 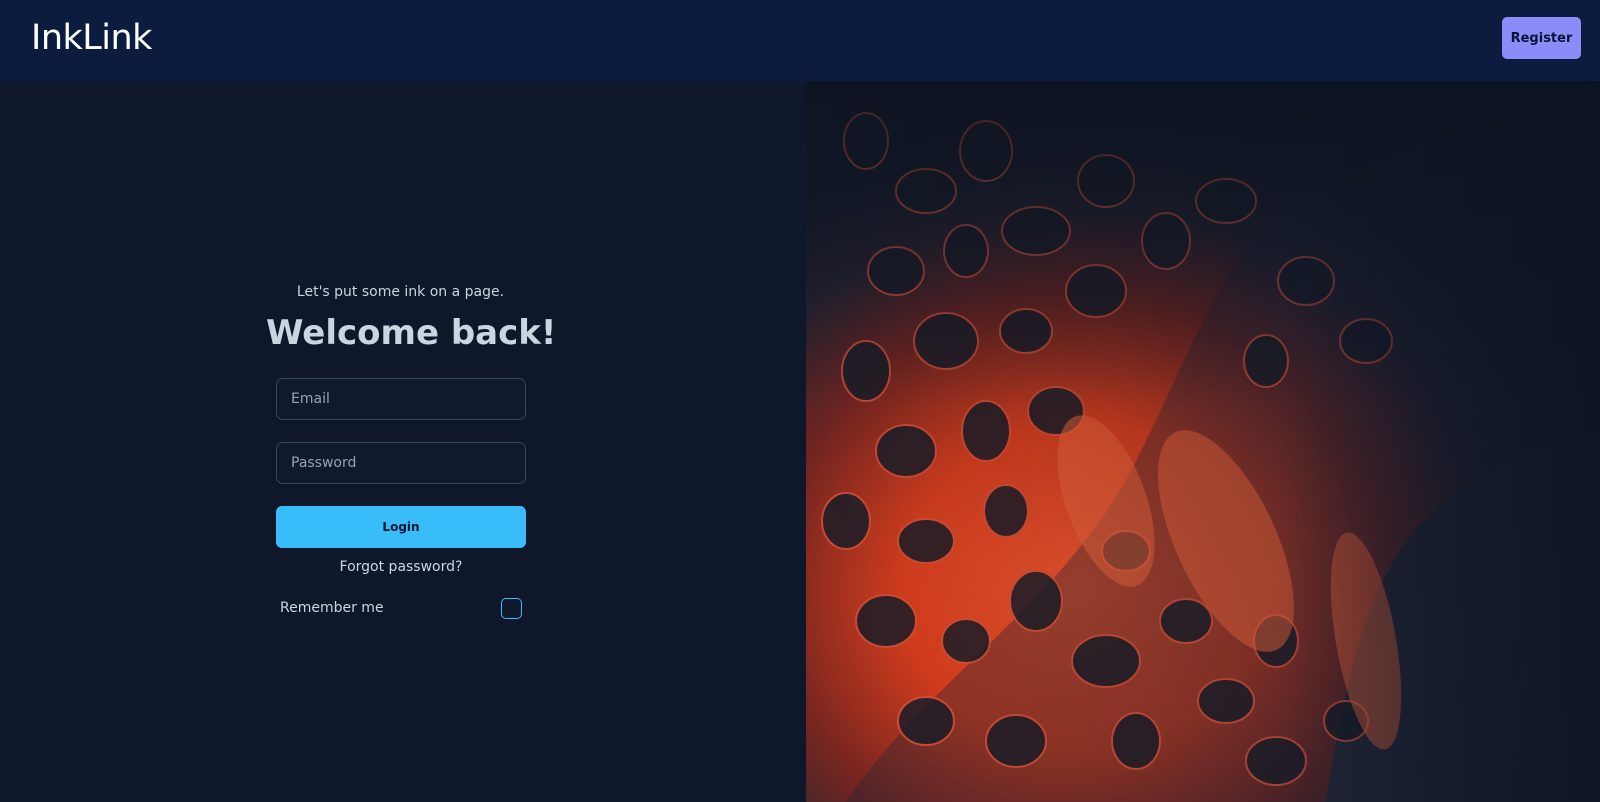 What do you see at coordinates (511, 608) in the screenshot?
I see `remember-me-checkbox` at bounding box center [511, 608].